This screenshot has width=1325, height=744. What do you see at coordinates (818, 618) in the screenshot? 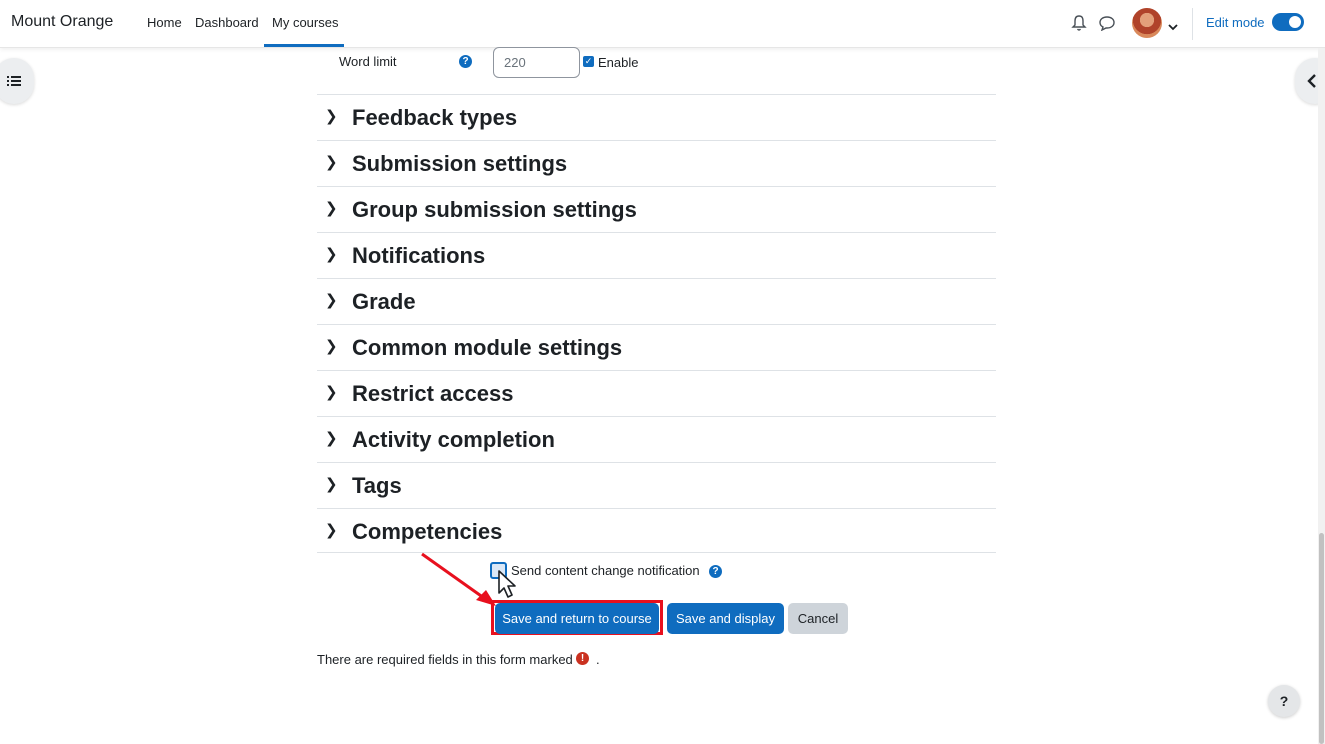
I see `cancel-button: Cancel` at bounding box center [818, 618].